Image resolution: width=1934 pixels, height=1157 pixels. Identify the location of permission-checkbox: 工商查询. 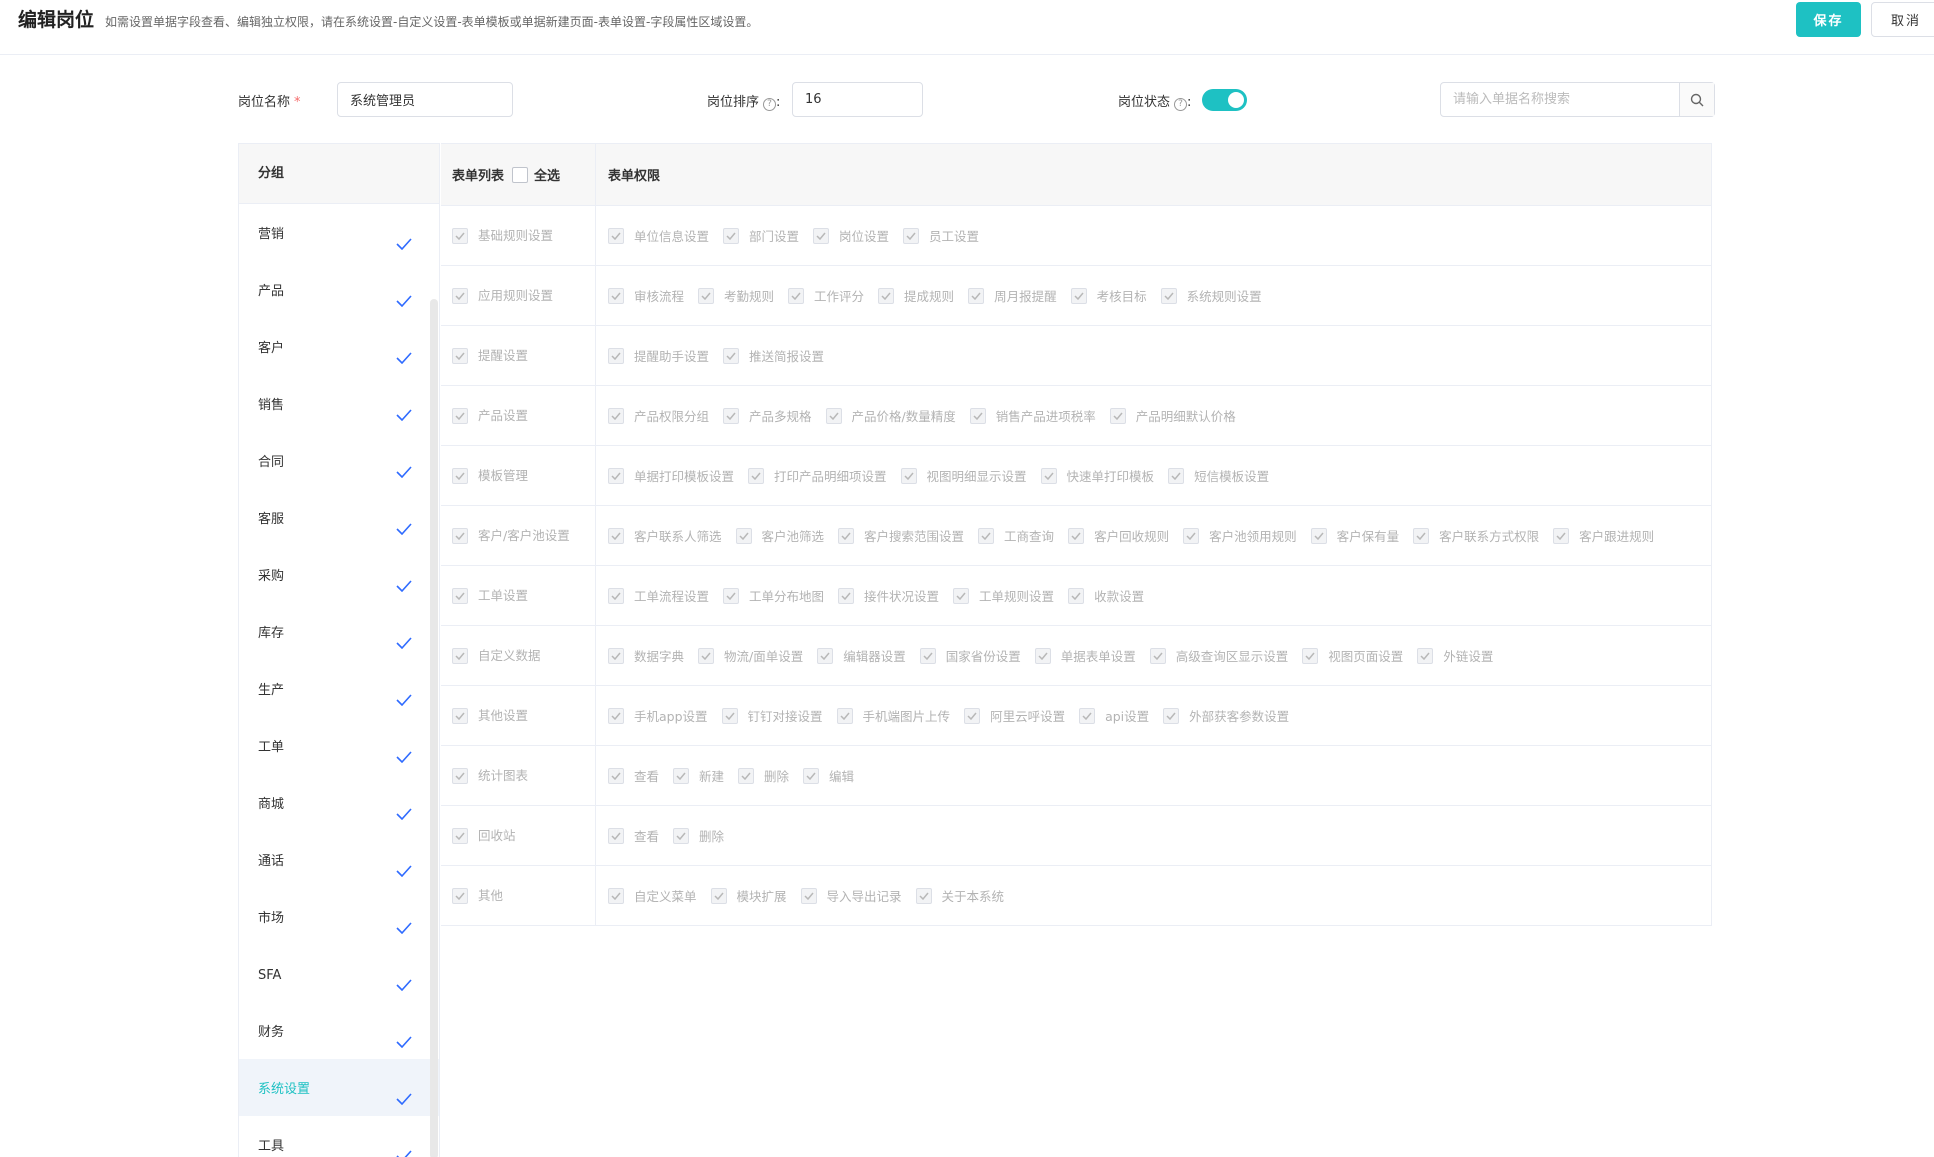
(1016, 535).